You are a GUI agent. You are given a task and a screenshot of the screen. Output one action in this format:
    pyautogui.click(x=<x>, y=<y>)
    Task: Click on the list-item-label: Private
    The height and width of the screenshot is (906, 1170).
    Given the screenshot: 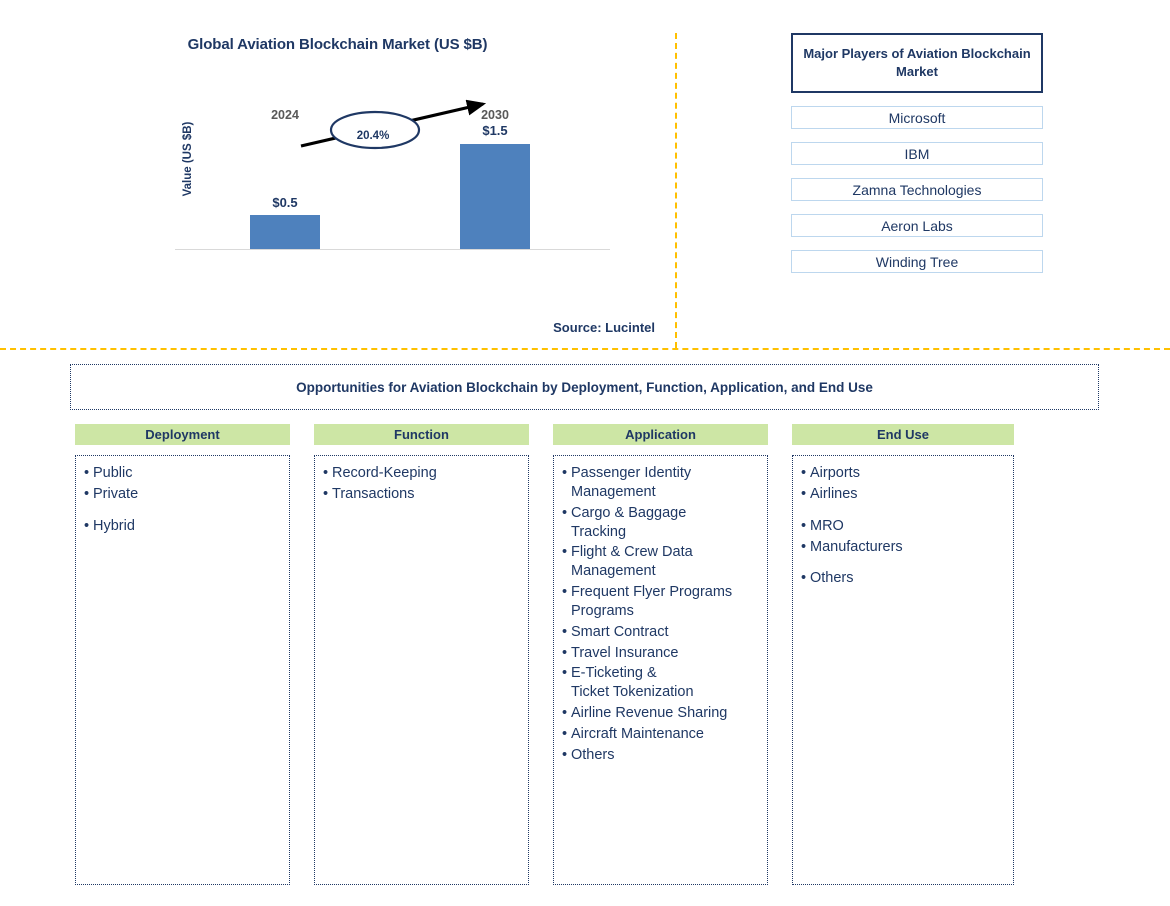 What is the action you would take?
    pyautogui.click(x=116, y=493)
    